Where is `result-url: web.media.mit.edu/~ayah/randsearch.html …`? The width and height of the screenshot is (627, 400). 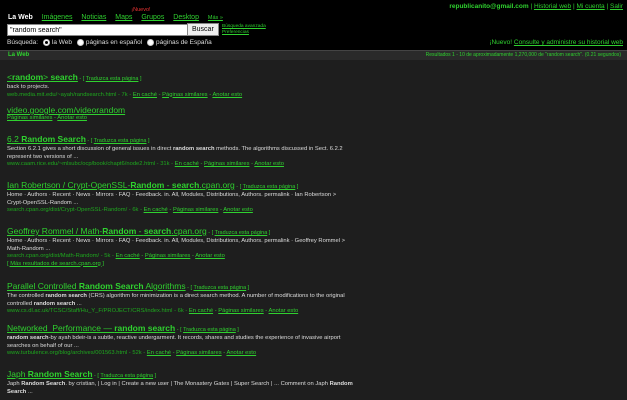
result-url: web.media.mit.edu/~ayah/randsearch.html … is located at coordinates (70, 94).